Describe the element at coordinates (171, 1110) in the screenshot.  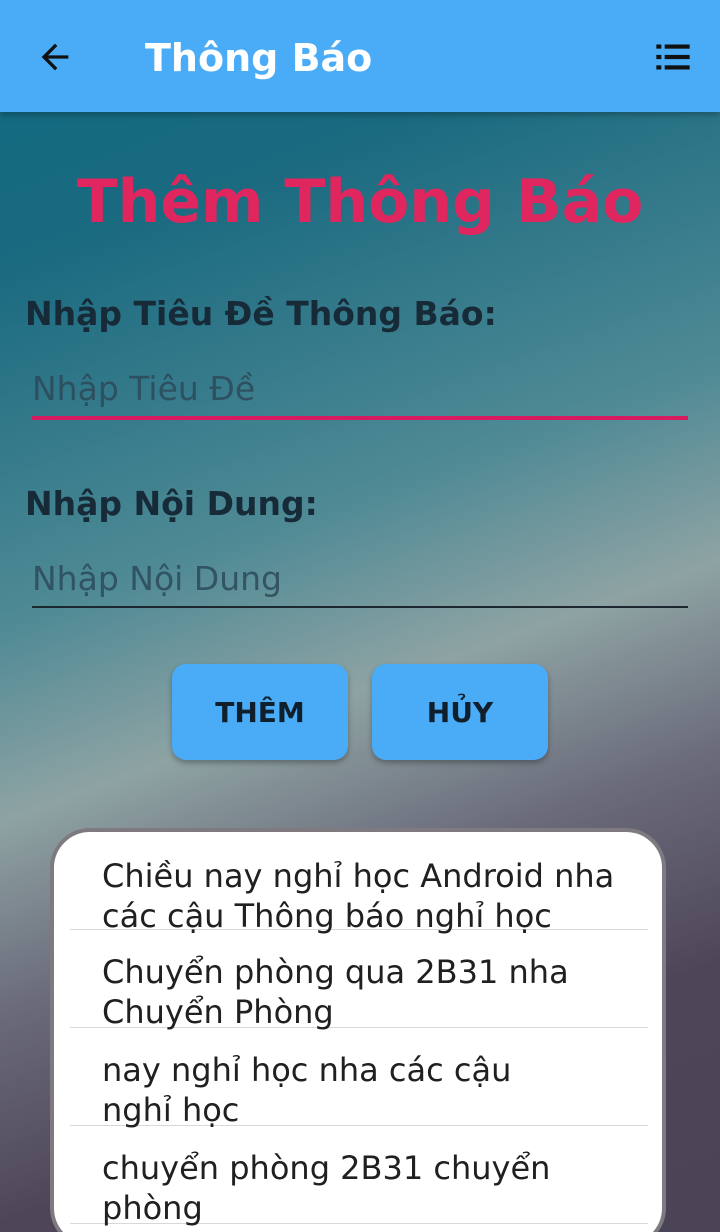
I see `list-item-line: nghỉ học` at that location.